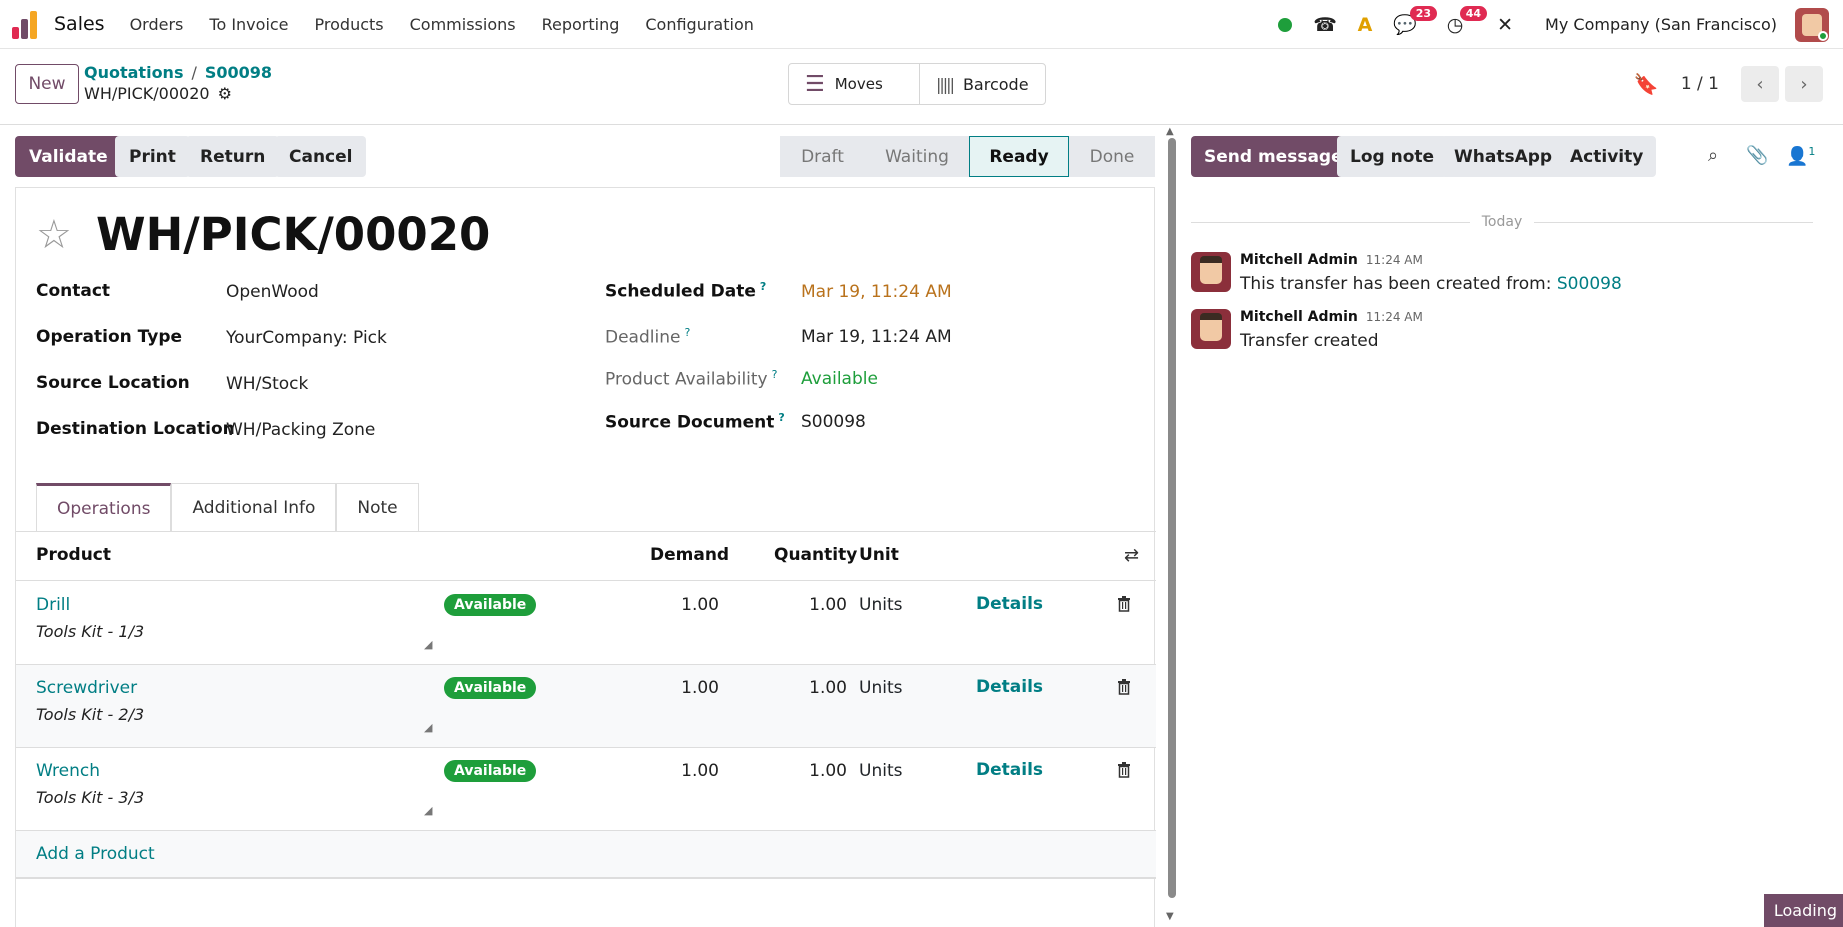 The width and height of the screenshot is (1843, 927). I want to click on status-online-icon, so click(1285, 25).